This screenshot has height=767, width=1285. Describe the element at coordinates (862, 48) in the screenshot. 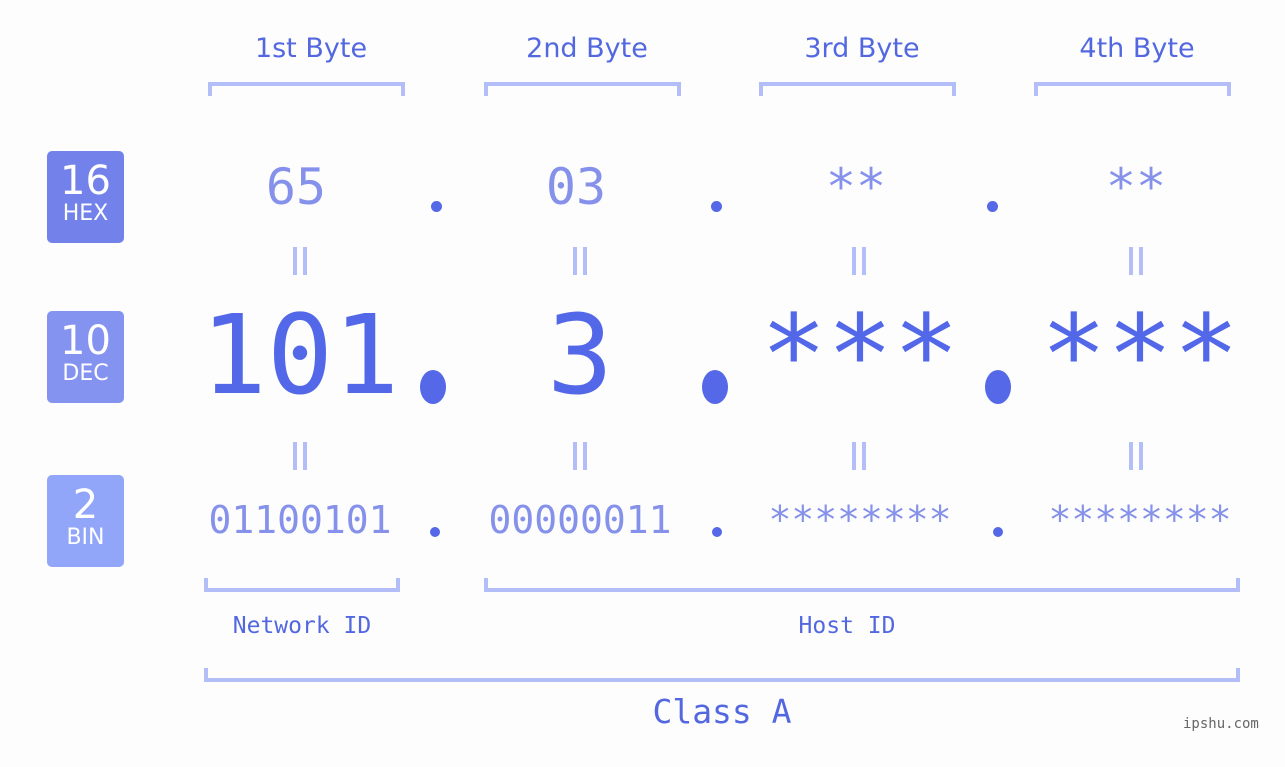

I see `byte-header-3: 3rd Byte` at that location.